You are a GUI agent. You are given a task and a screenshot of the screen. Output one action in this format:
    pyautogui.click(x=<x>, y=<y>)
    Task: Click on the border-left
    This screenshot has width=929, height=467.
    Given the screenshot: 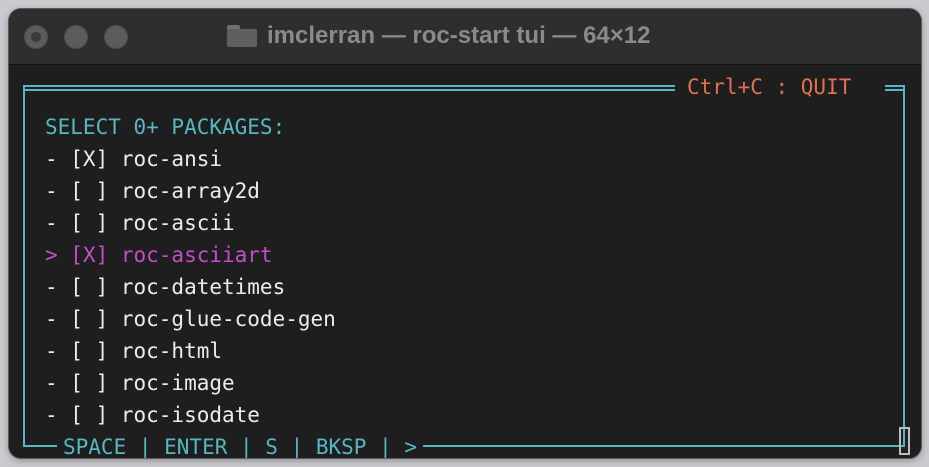 What is the action you would take?
    pyautogui.click(x=24, y=266)
    